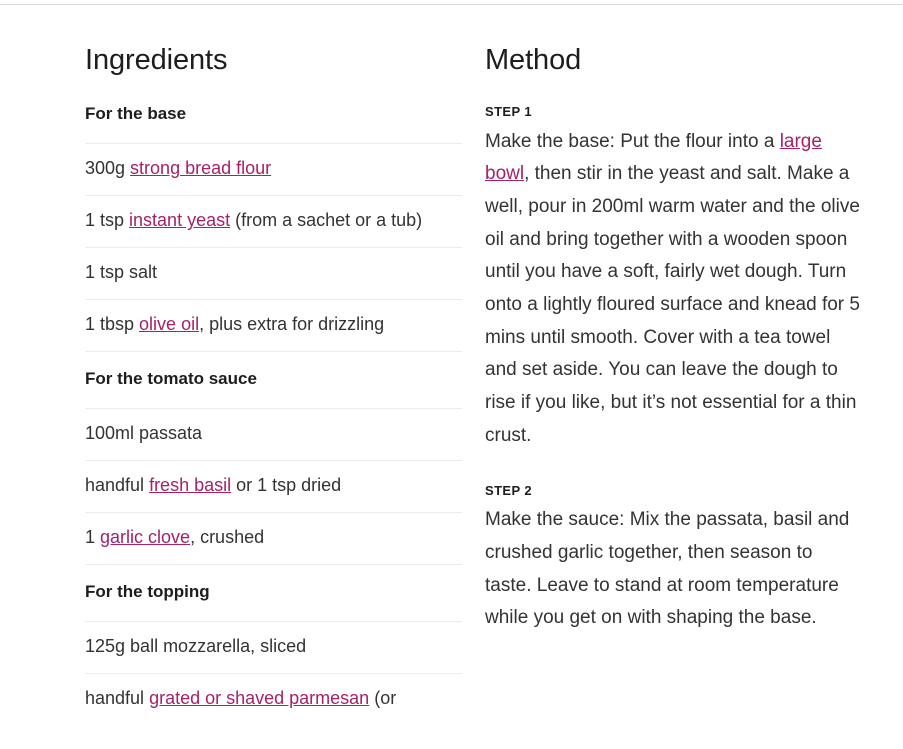 The image size is (903, 749). I want to click on ingredient-text: 125g ball mozzarella, sliced, so click(196, 645).